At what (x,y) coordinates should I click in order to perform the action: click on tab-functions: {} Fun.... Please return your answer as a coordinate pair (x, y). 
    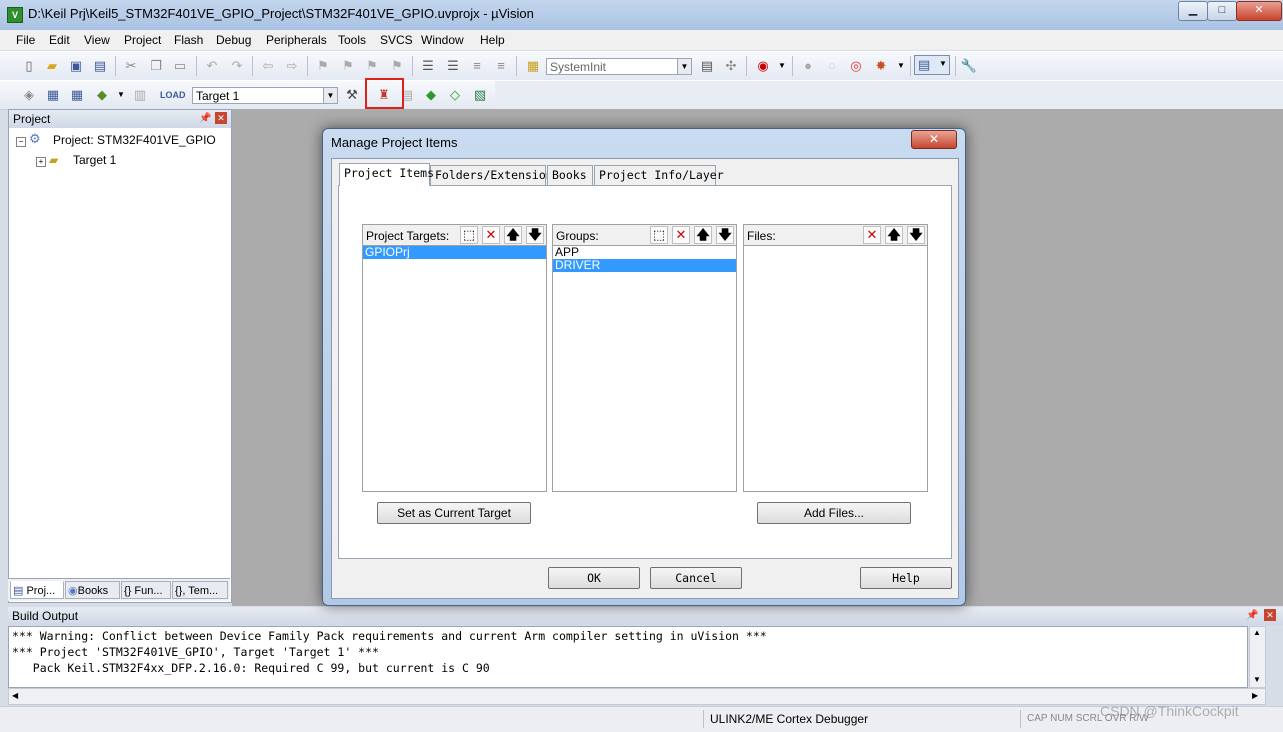
    Looking at the image, I should click on (146, 590).